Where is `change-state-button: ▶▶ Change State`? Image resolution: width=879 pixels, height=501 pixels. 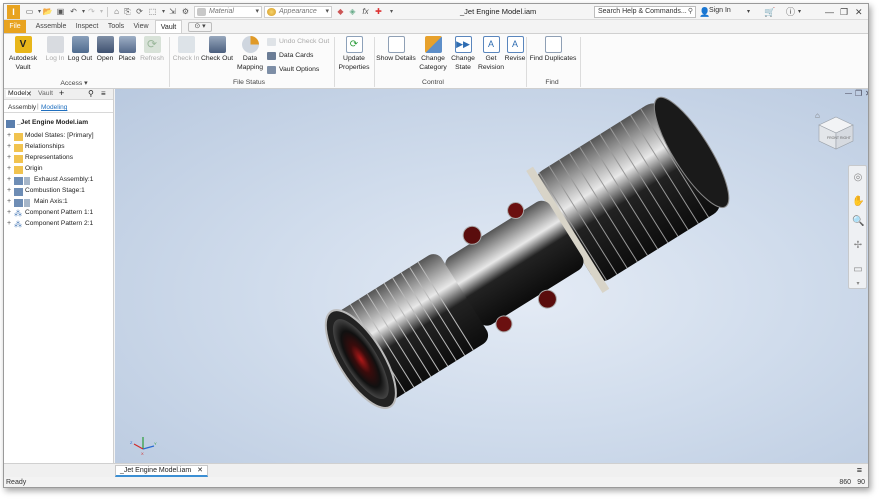 change-state-button: ▶▶ Change State is located at coordinates (463, 54).